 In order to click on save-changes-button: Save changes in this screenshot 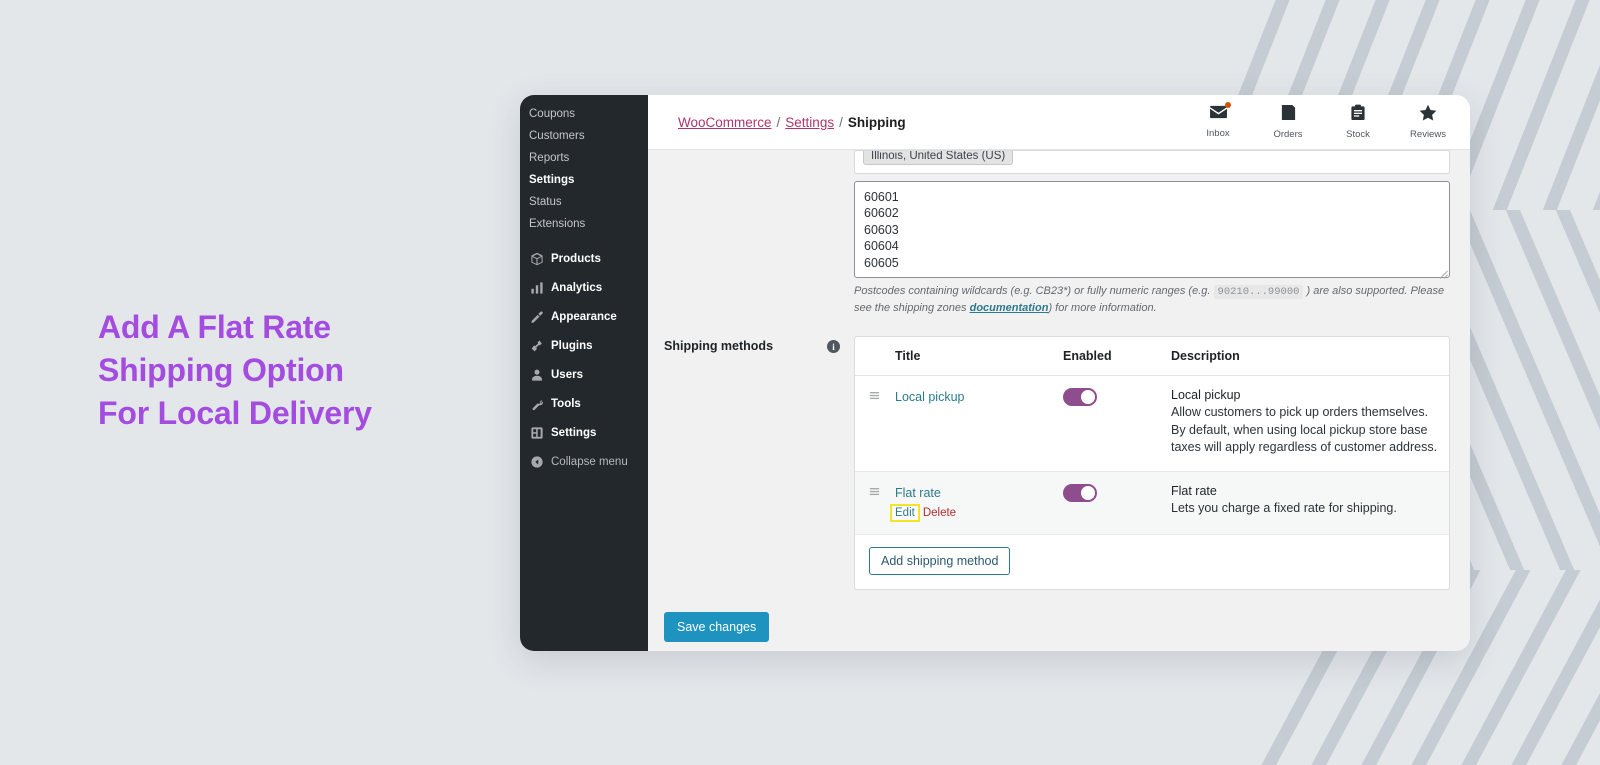, I will do `click(717, 626)`.